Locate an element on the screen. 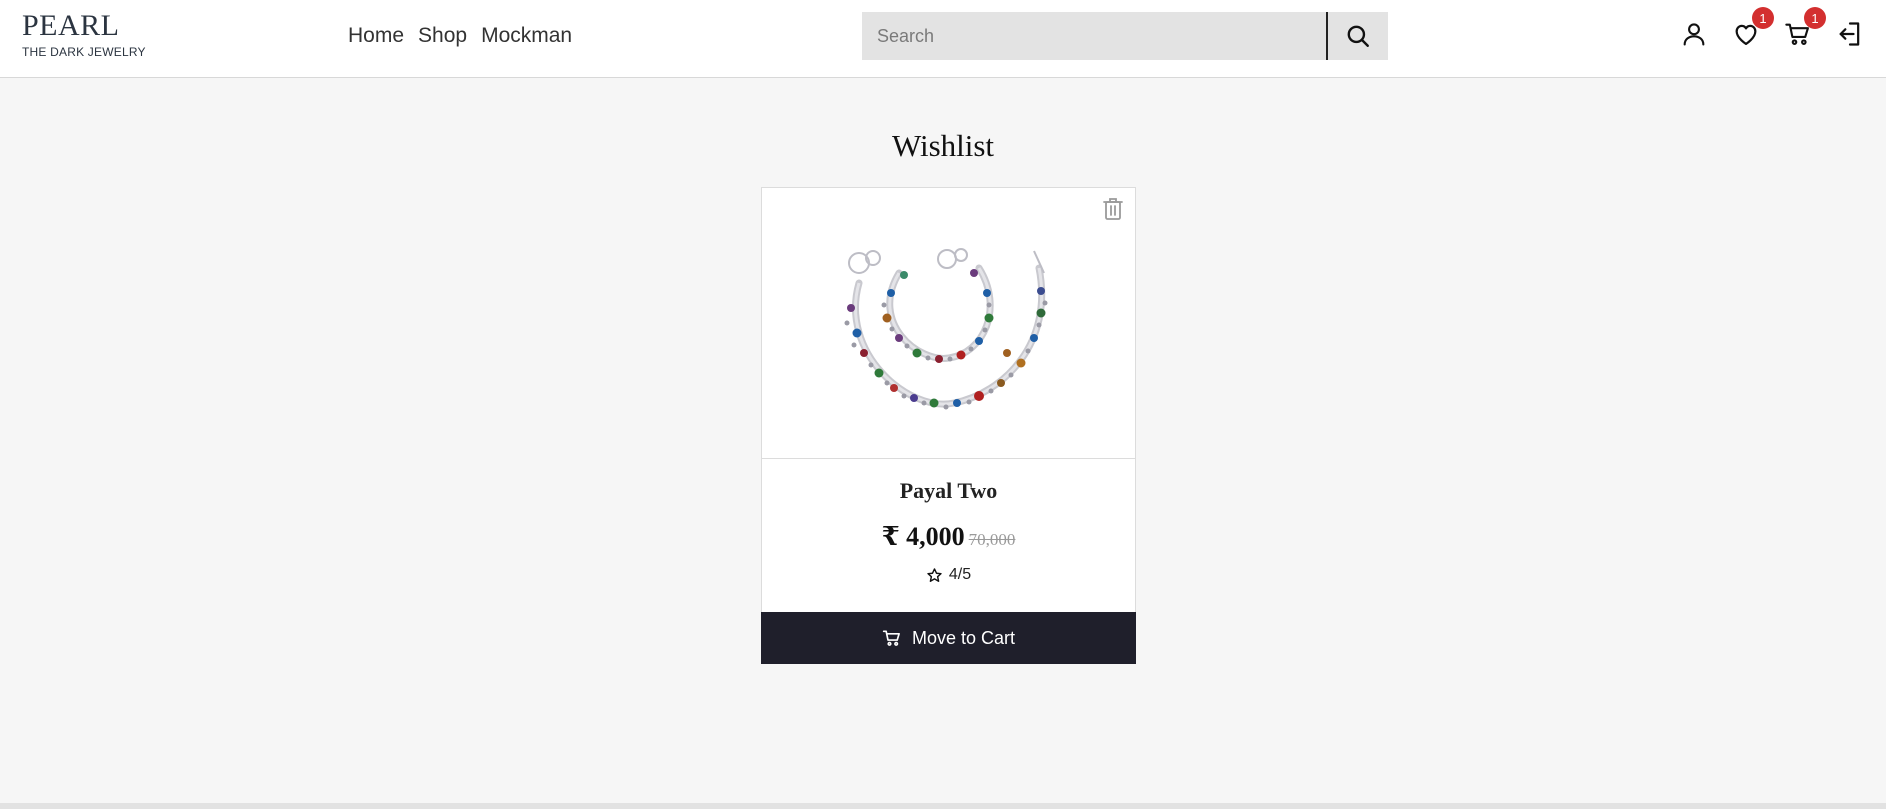 This screenshot has height=809, width=1886. star-icon is located at coordinates (934, 574).